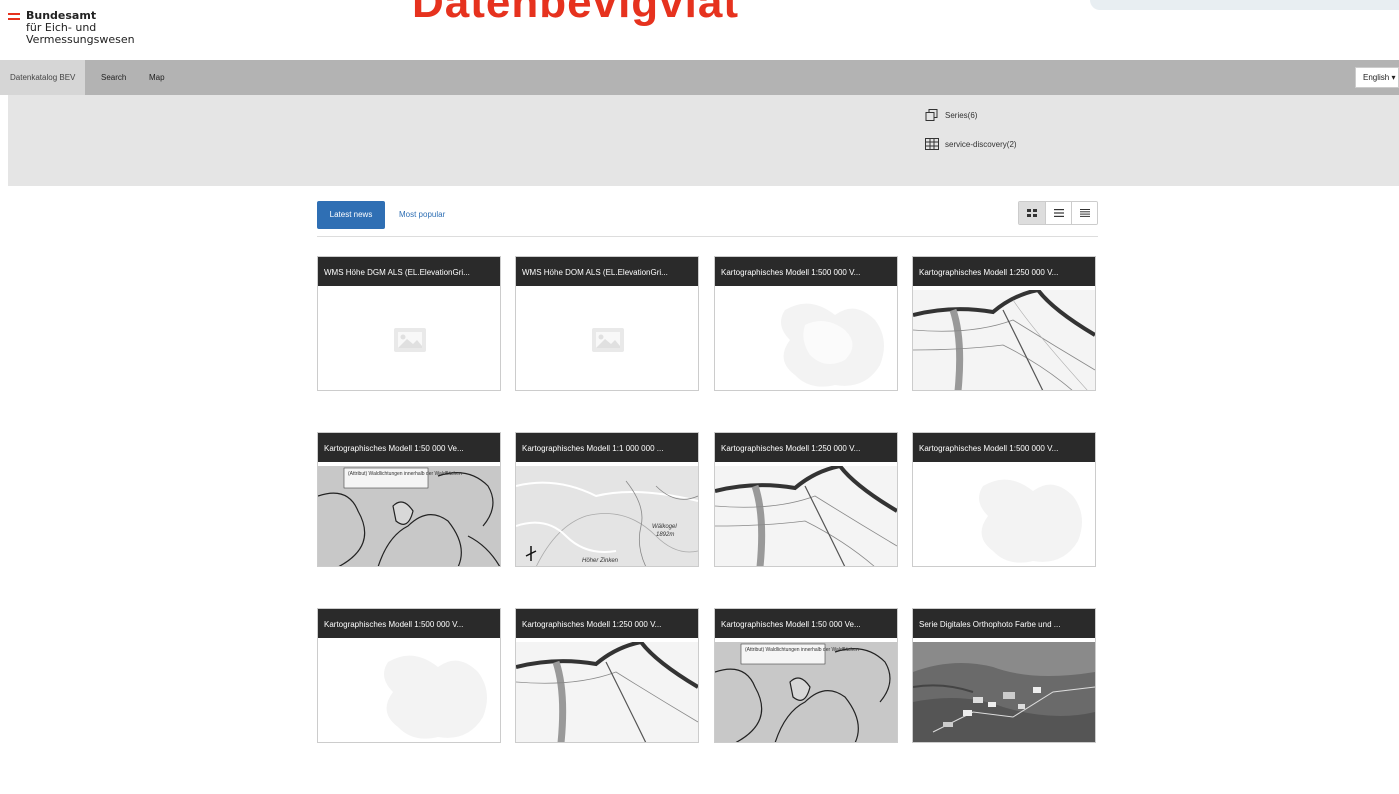 The width and height of the screenshot is (1399, 794). What do you see at coordinates (1032, 213) in the screenshot?
I see `grid-view-icon` at bounding box center [1032, 213].